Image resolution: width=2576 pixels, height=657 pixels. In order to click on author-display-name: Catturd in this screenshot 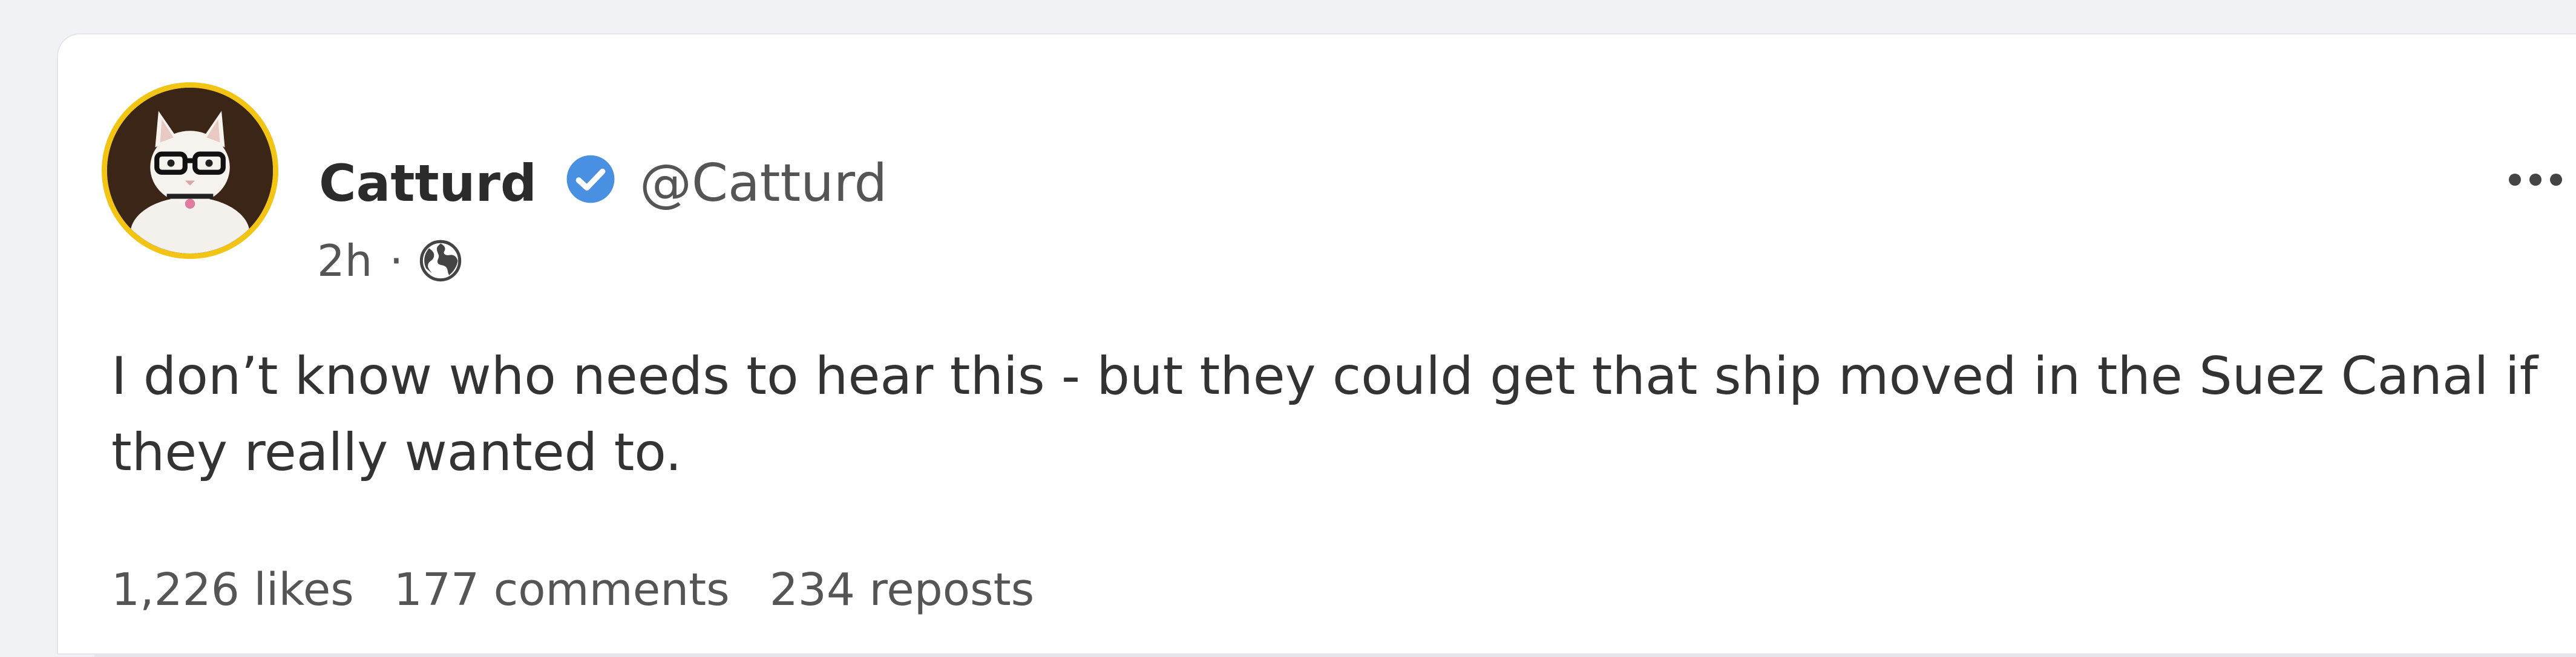, I will do `click(428, 183)`.